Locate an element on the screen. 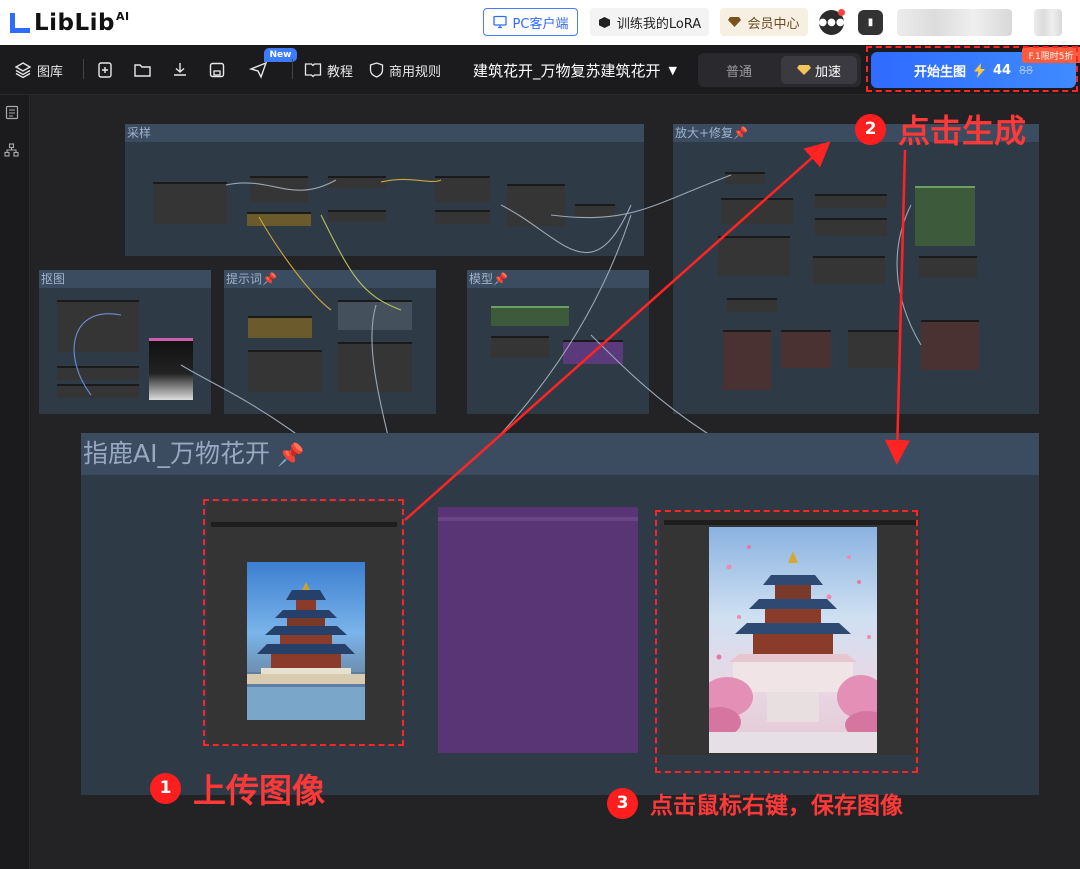 Image resolution: width=1080 pixels, height=869 pixels. step-number: 3 is located at coordinates (622, 803).